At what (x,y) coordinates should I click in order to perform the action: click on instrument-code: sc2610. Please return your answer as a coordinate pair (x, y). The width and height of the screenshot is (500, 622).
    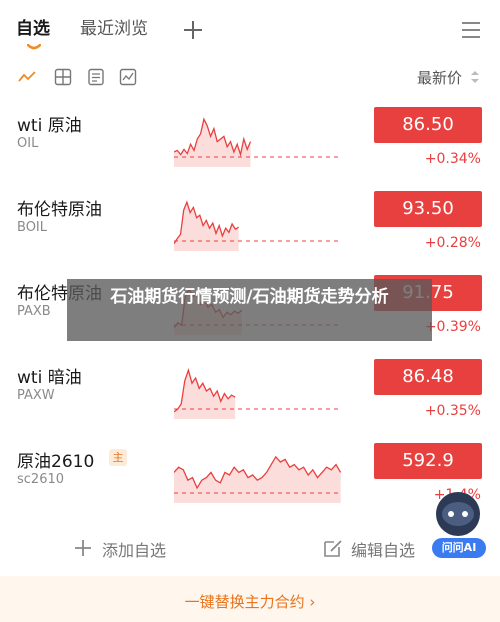
    Looking at the image, I should click on (41, 479).